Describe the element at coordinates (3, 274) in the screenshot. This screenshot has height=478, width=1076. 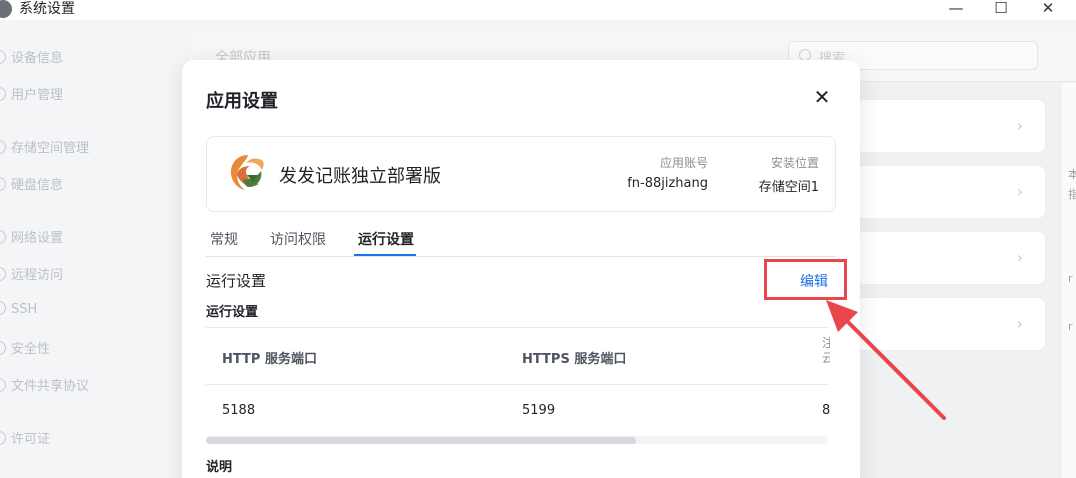
I see `remote-icon` at that location.